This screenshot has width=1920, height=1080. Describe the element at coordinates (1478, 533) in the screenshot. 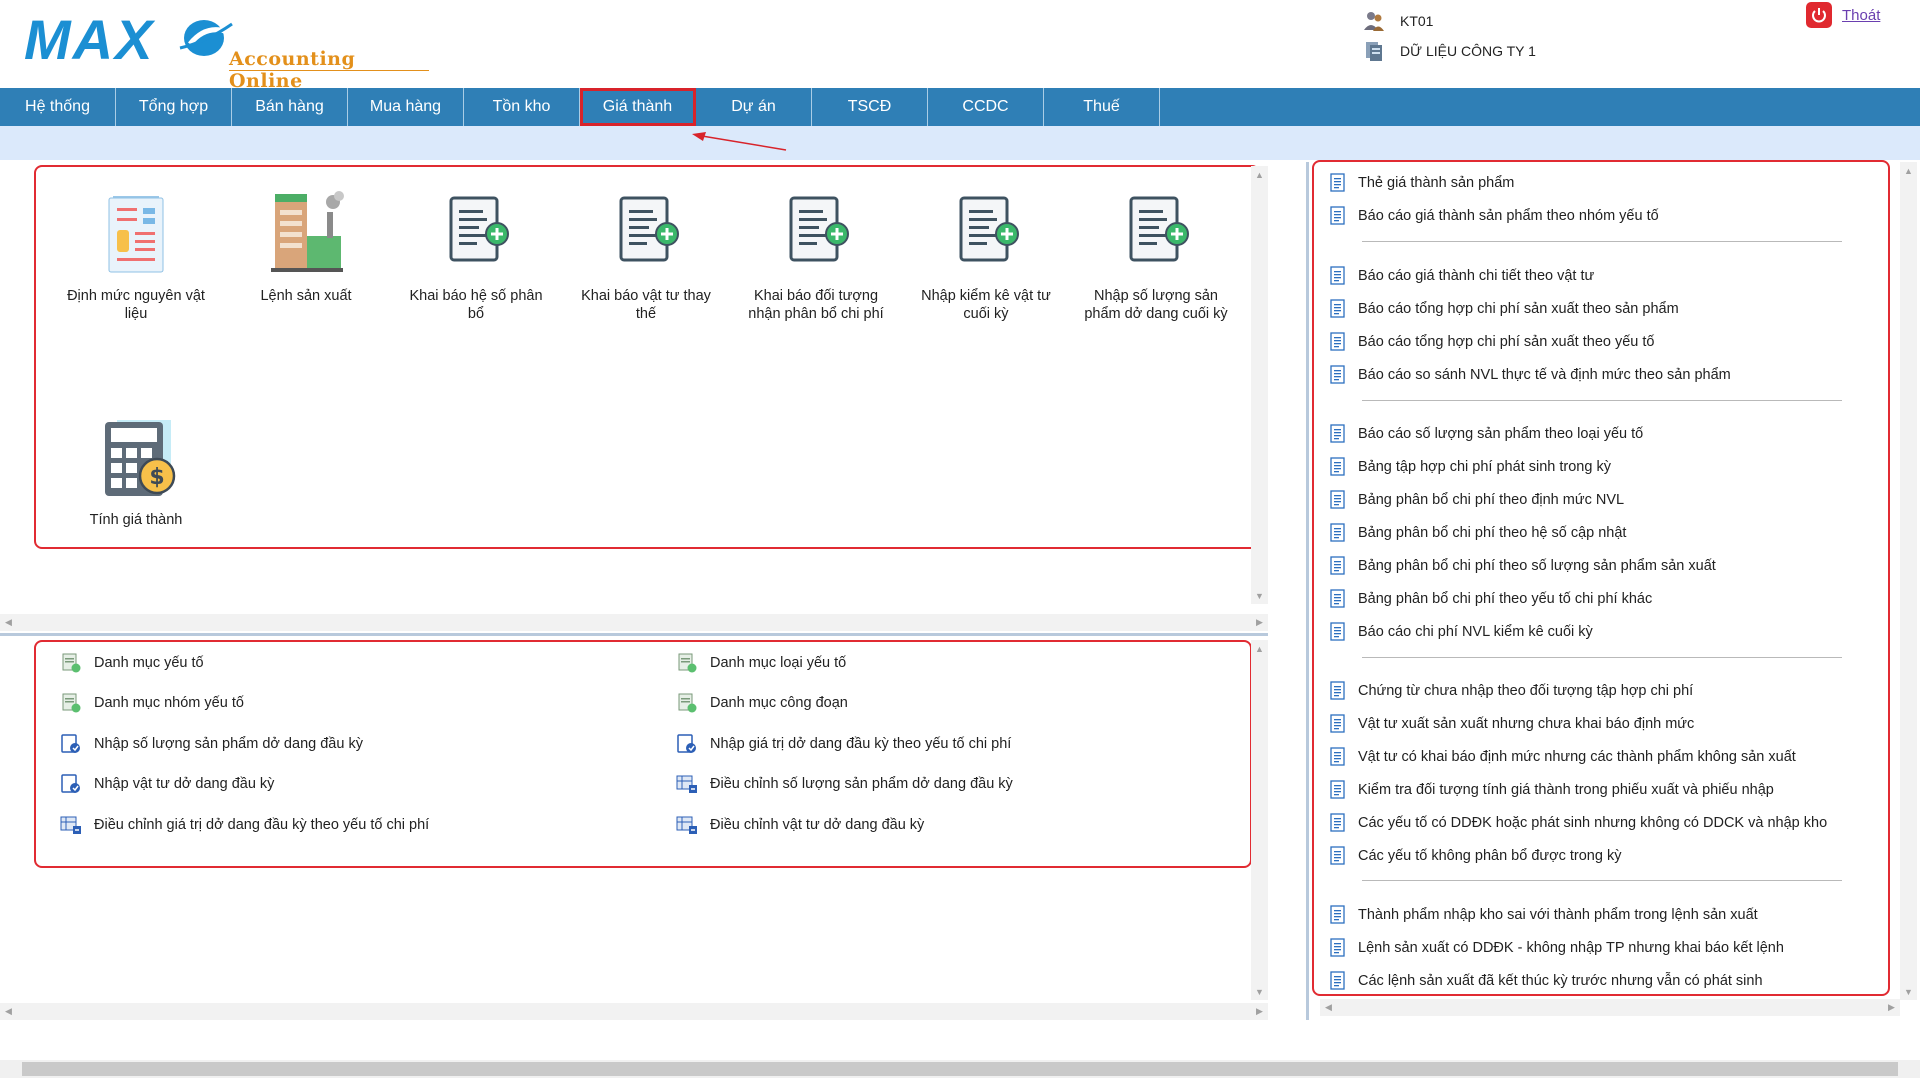

I see `report-item: Bảng phân bổ chi phí theo hệ số cập nhật` at that location.